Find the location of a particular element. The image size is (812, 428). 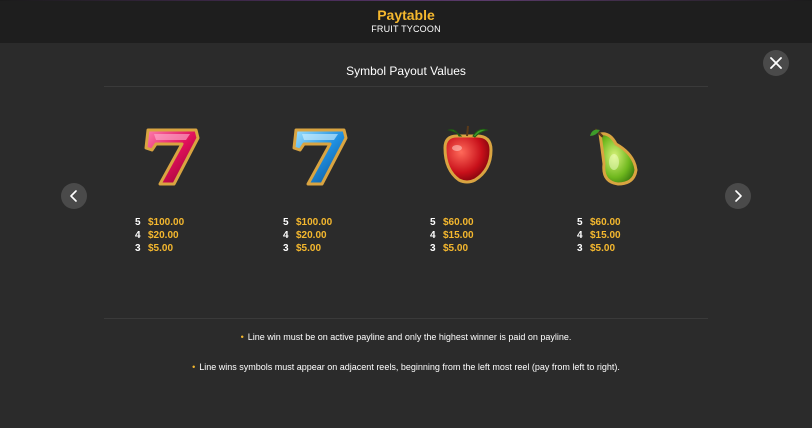

pear-icon is located at coordinates (614, 157).